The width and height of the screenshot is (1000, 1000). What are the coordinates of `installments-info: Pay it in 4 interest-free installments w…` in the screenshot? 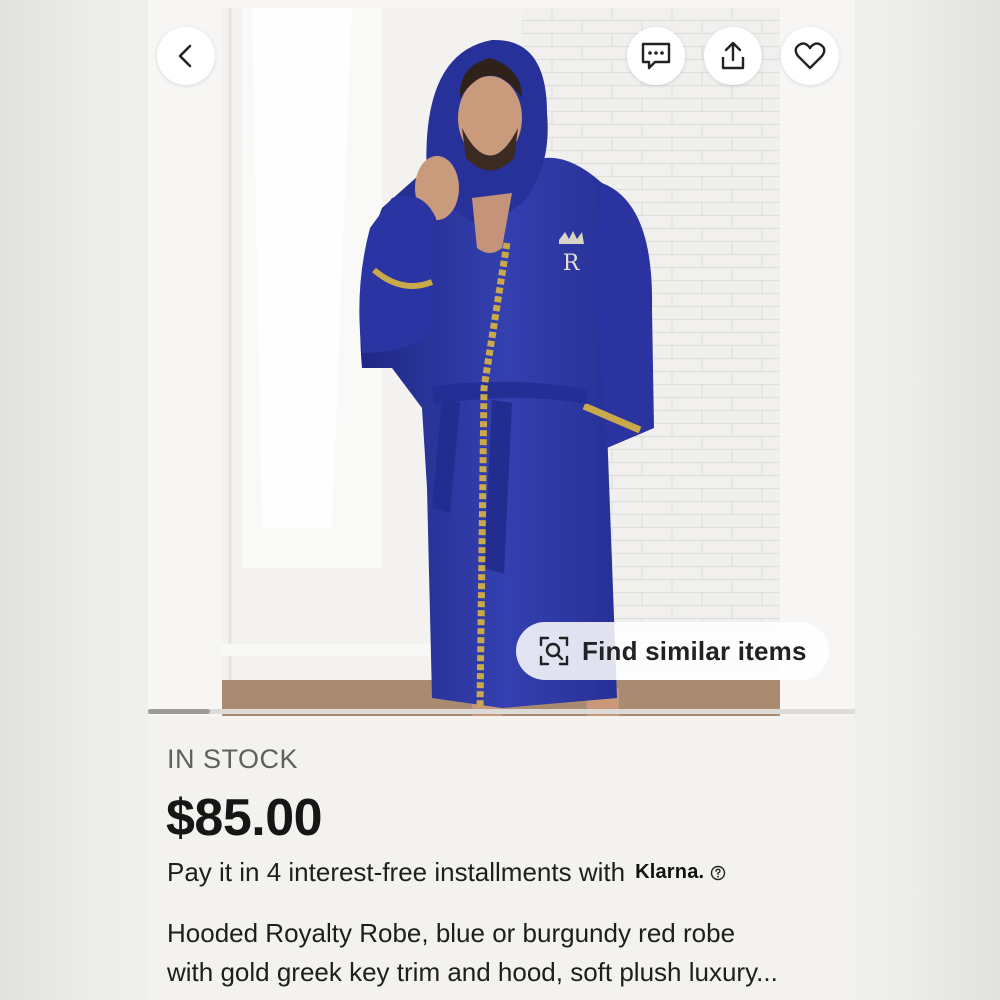 It's located at (446, 872).